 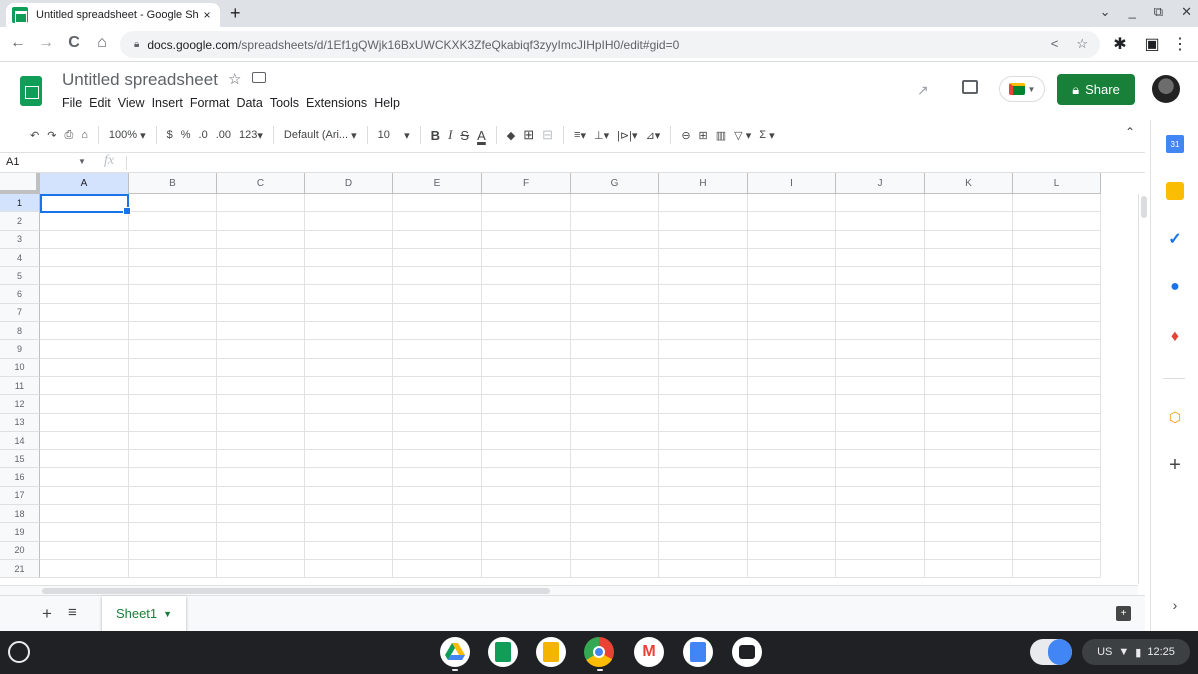 I want to click on menu-view: View, so click(x=131, y=103).